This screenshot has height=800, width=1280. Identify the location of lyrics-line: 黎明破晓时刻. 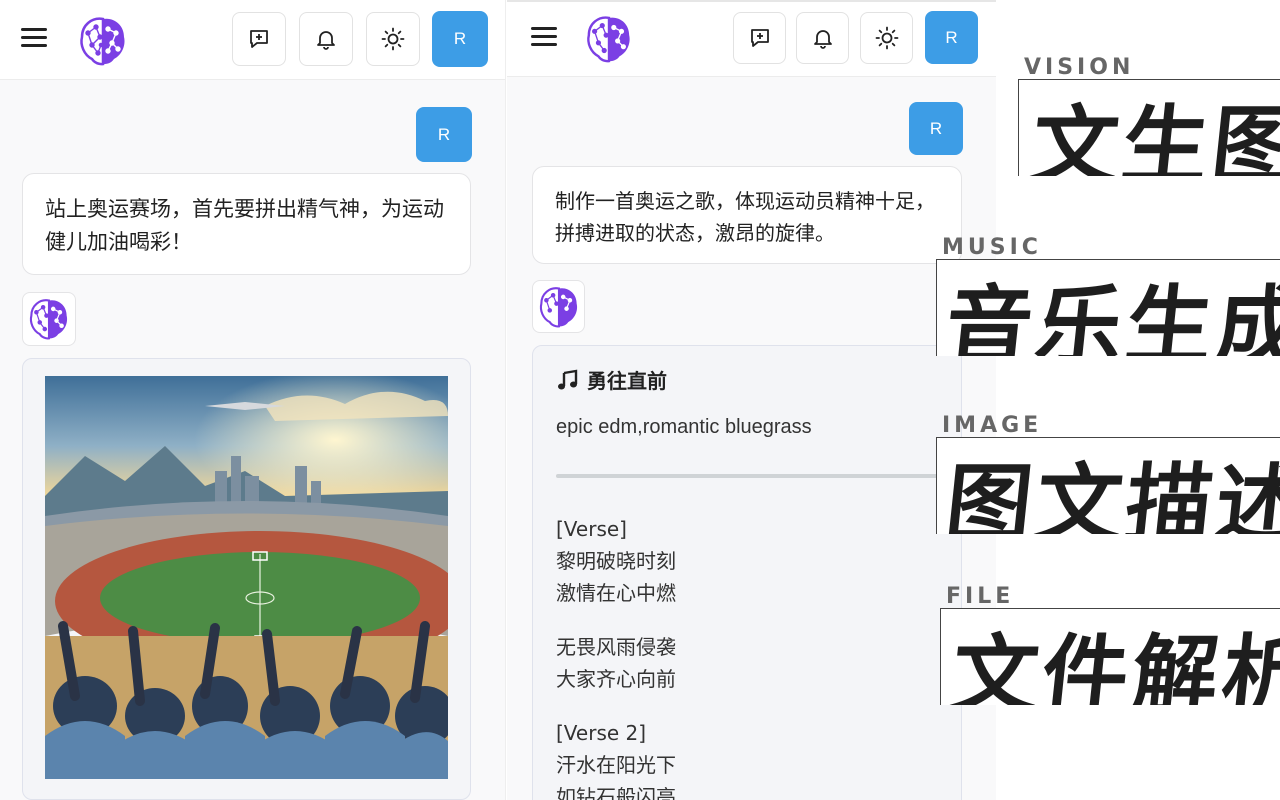
(616, 561).